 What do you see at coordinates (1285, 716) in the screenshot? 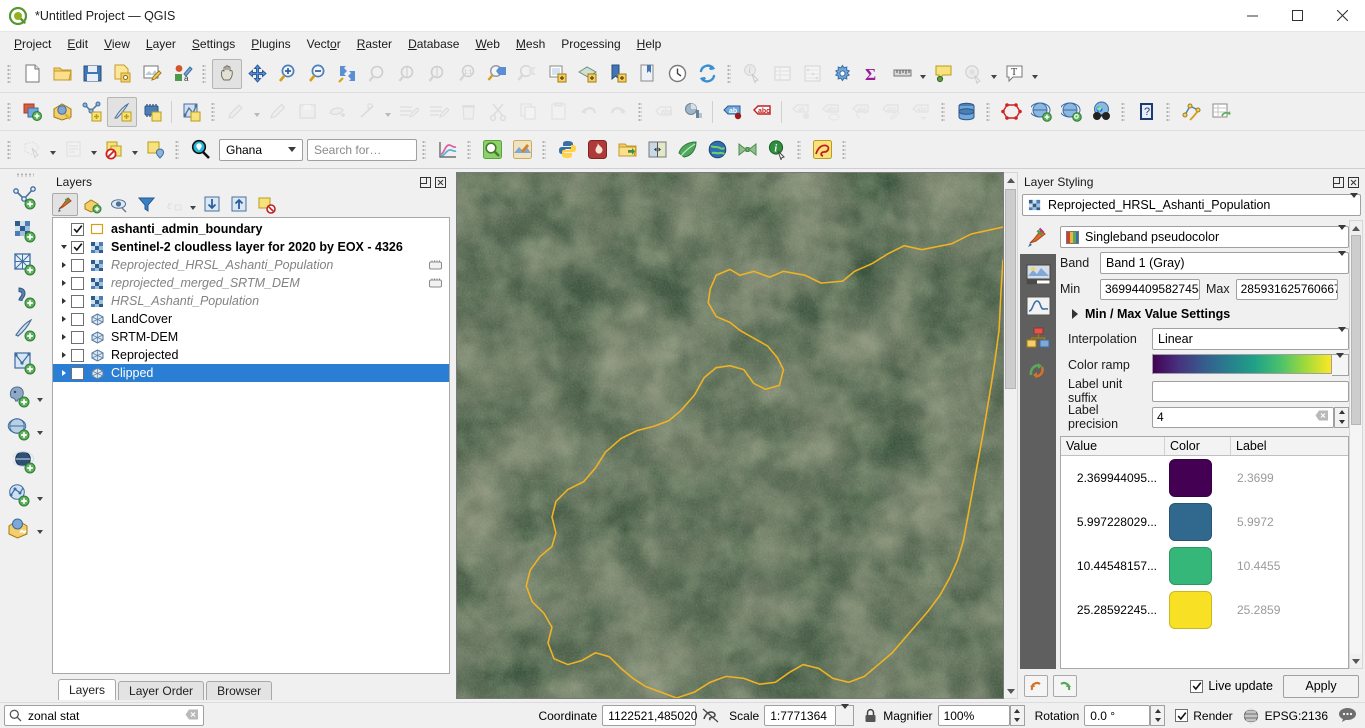
I see `crs-group: EPSG:2136` at bounding box center [1285, 716].